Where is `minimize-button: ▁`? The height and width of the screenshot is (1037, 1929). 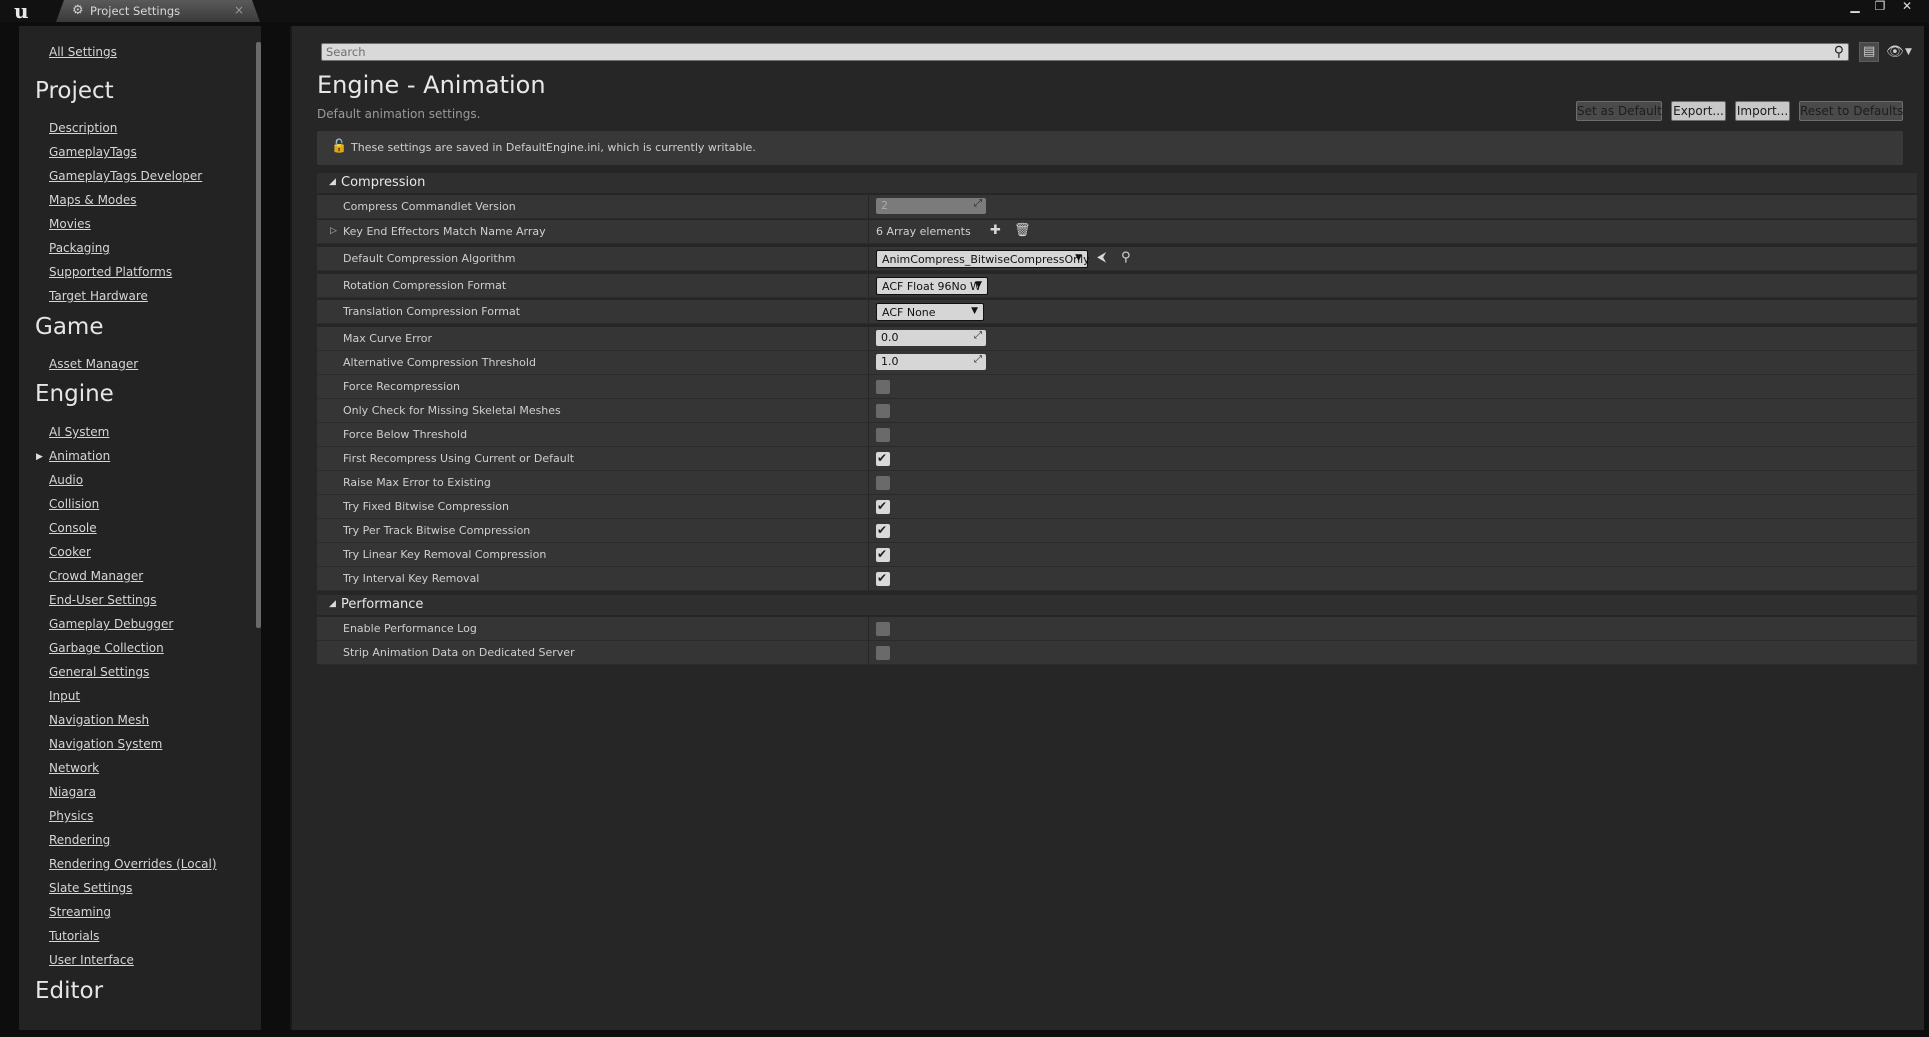 minimize-button: ▁ is located at coordinates (1855, 7).